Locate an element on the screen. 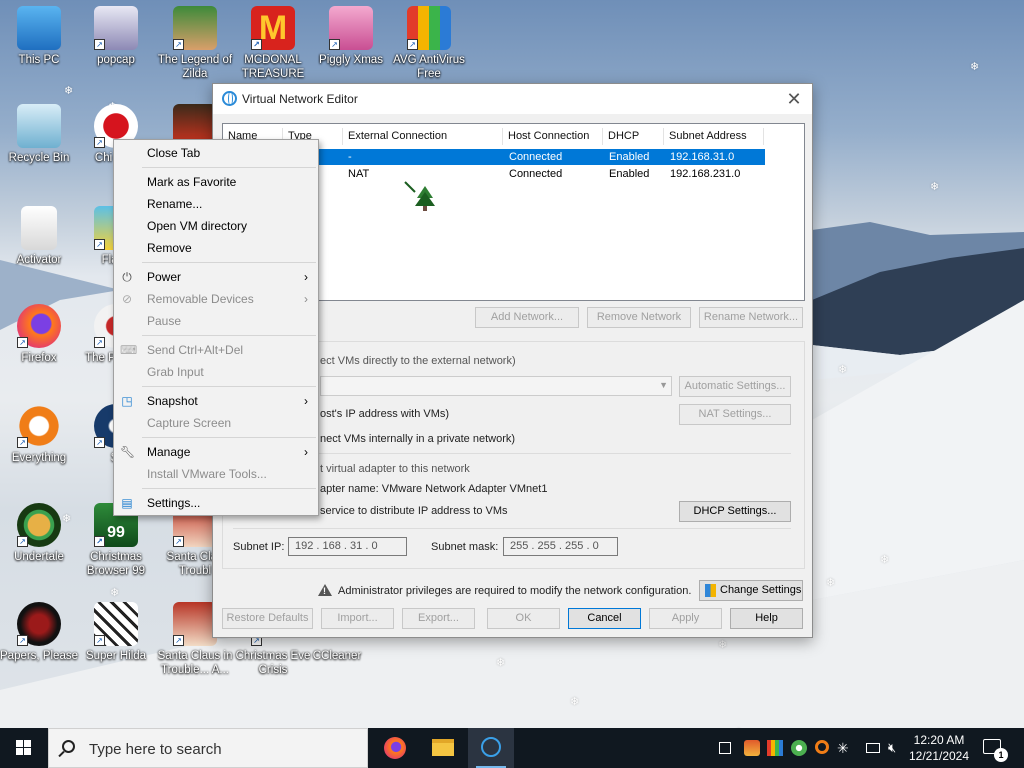 The height and width of the screenshot is (768, 1024). menu-item-manage: 🔧︎ Manage › is located at coordinates (216, 452).